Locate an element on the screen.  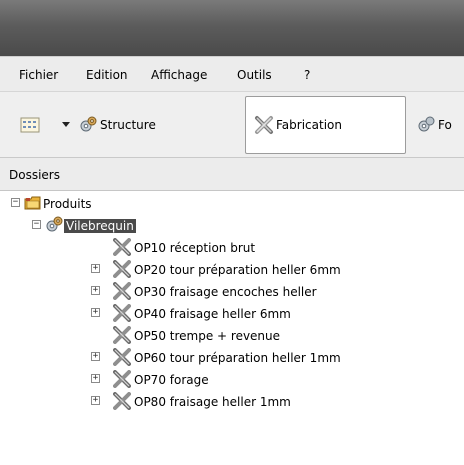
truncated-toolbar-button: Fo is located at coordinates (434, 125).